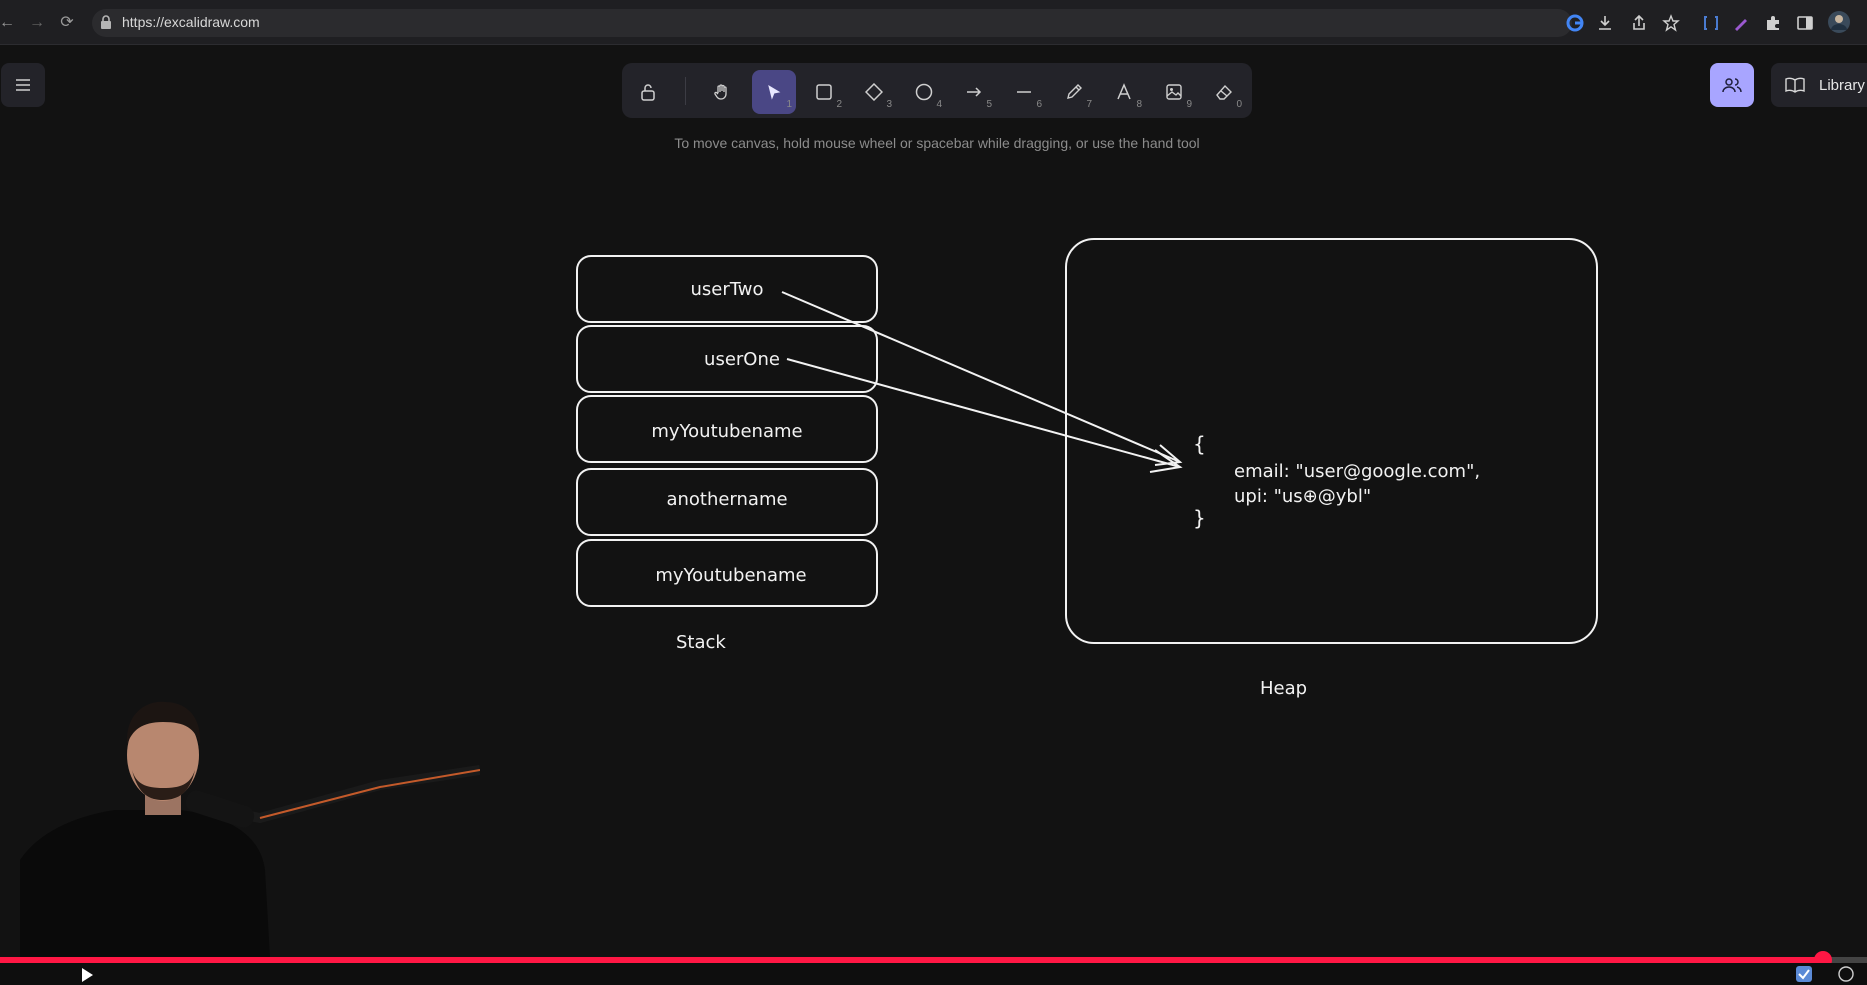  Describe the element at coordinates (742, 359) in the screenshot. I see `stack-item-label: userOne` at that location.